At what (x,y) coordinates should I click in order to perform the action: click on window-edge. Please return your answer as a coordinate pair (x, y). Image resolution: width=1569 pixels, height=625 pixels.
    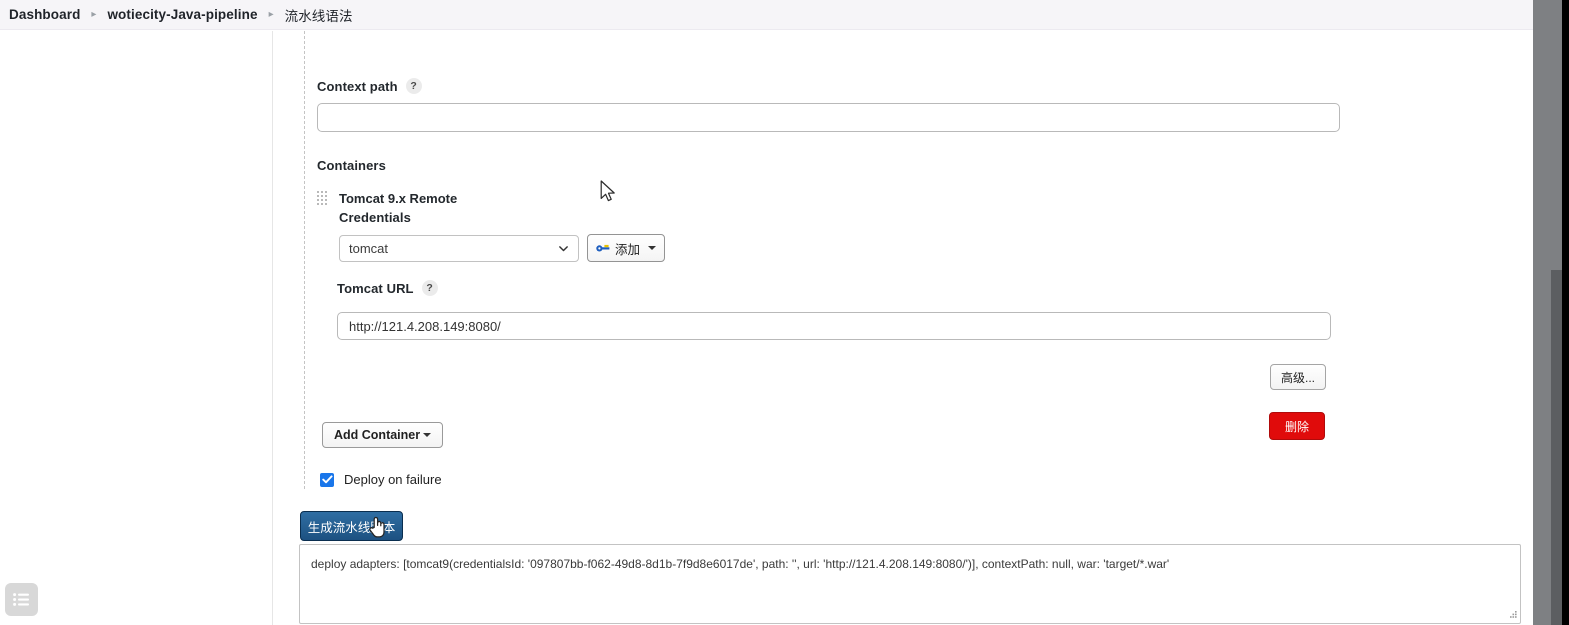
    Looking at the image, I should click on (1565, 312).